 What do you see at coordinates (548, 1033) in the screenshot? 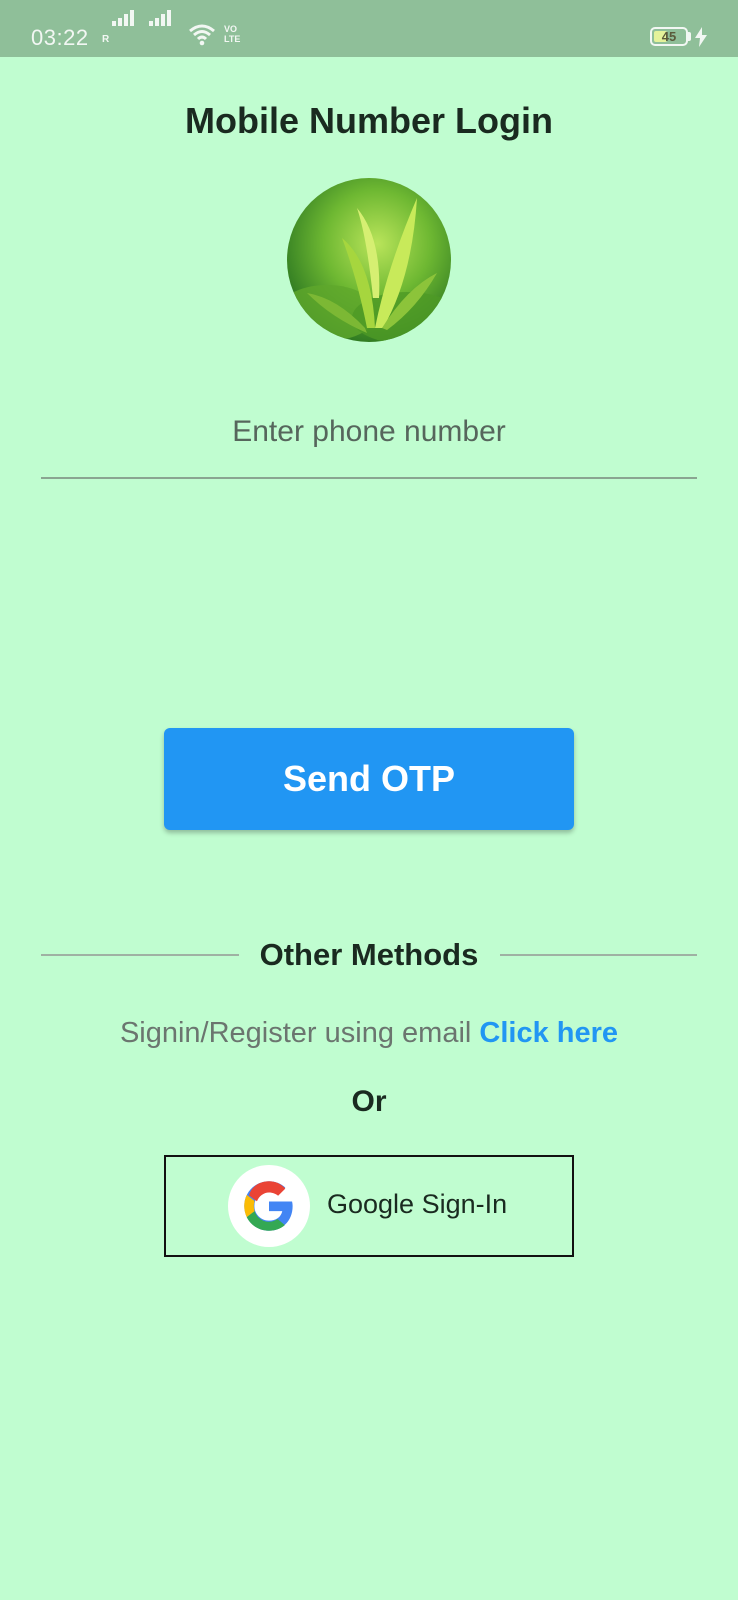
I see `email-click-here-link: Click here` at bounding box center [548, 1033].